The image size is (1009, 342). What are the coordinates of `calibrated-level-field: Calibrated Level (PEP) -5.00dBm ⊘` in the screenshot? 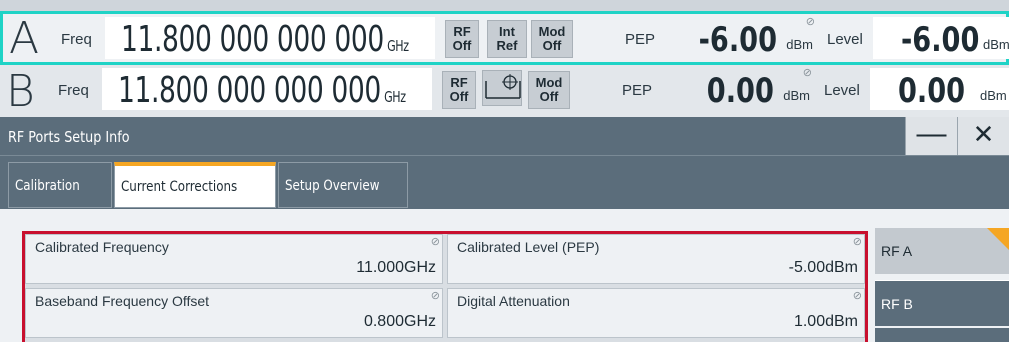 It's located at (656, 259).